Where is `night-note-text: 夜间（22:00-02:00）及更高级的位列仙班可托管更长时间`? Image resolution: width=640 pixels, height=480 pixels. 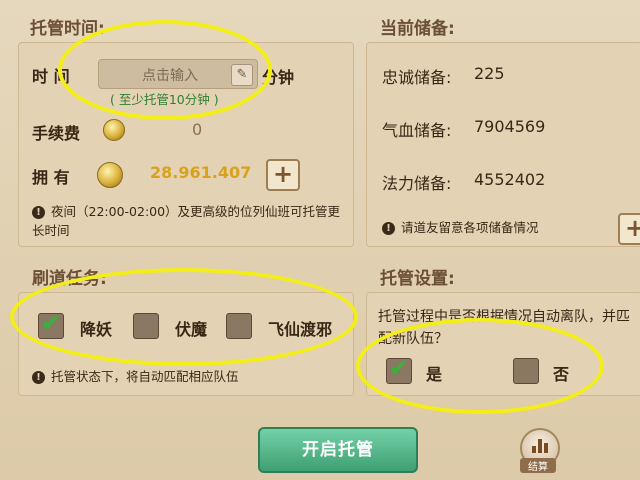 night-note-text: 夜间（22:00-02:00）及更高级的位列仙班可托管更长时间 is located at coordinates (186, 221).